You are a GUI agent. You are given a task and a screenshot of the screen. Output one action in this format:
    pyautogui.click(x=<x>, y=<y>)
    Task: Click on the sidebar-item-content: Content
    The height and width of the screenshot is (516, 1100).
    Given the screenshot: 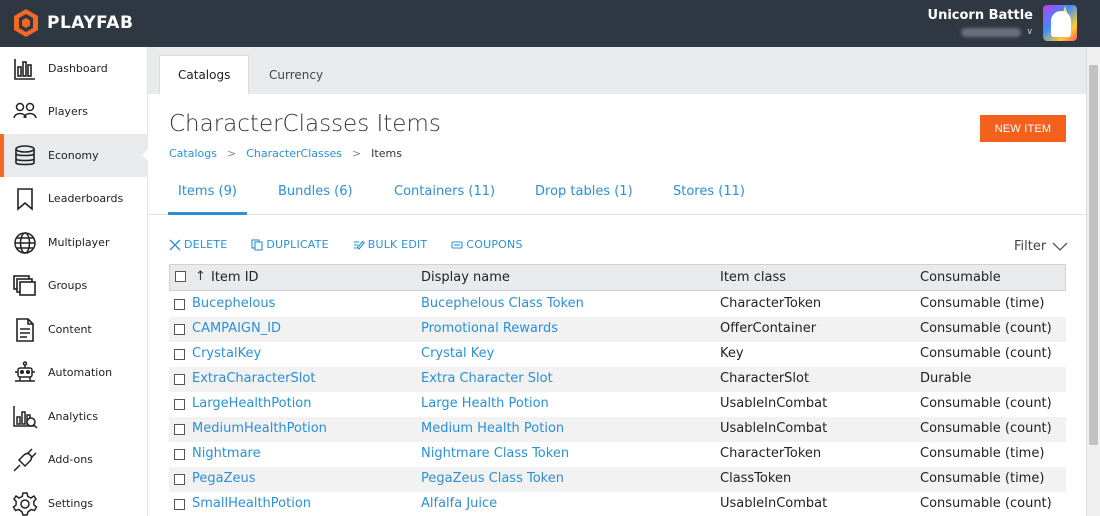 What is the action you would take?
    pyautogui.click(x=74, y=329)
    